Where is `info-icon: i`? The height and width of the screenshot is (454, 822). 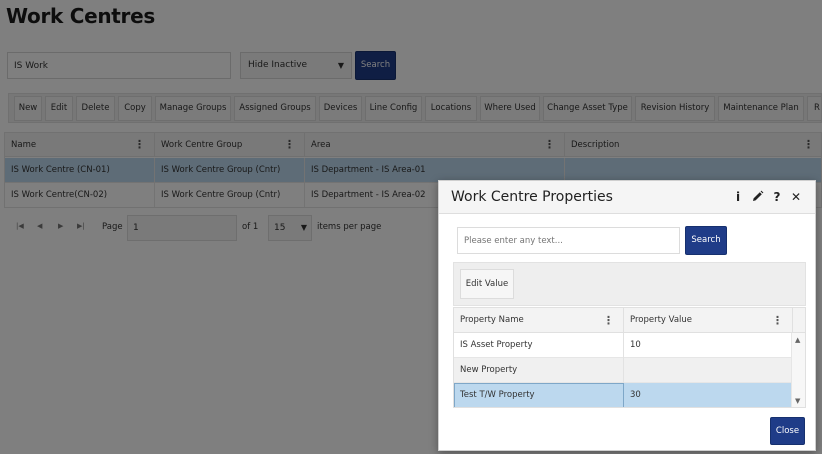 info-icon: i is located at coordinates (738, 197).